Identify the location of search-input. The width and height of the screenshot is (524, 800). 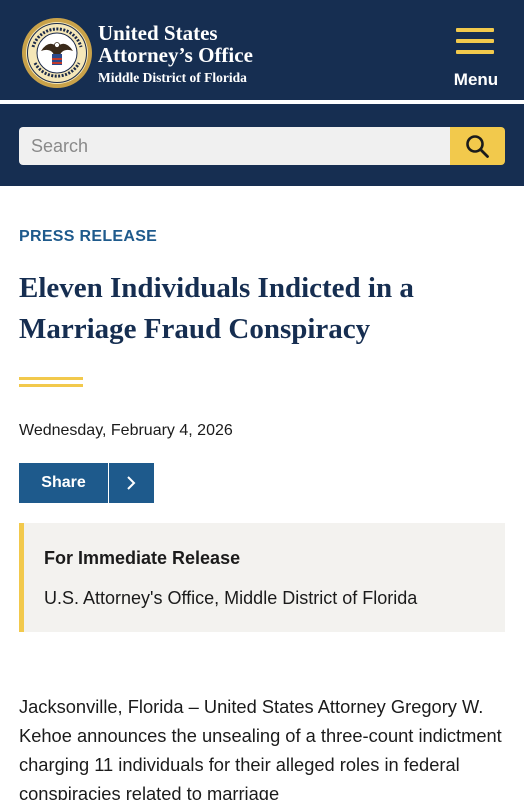
(235, 146).